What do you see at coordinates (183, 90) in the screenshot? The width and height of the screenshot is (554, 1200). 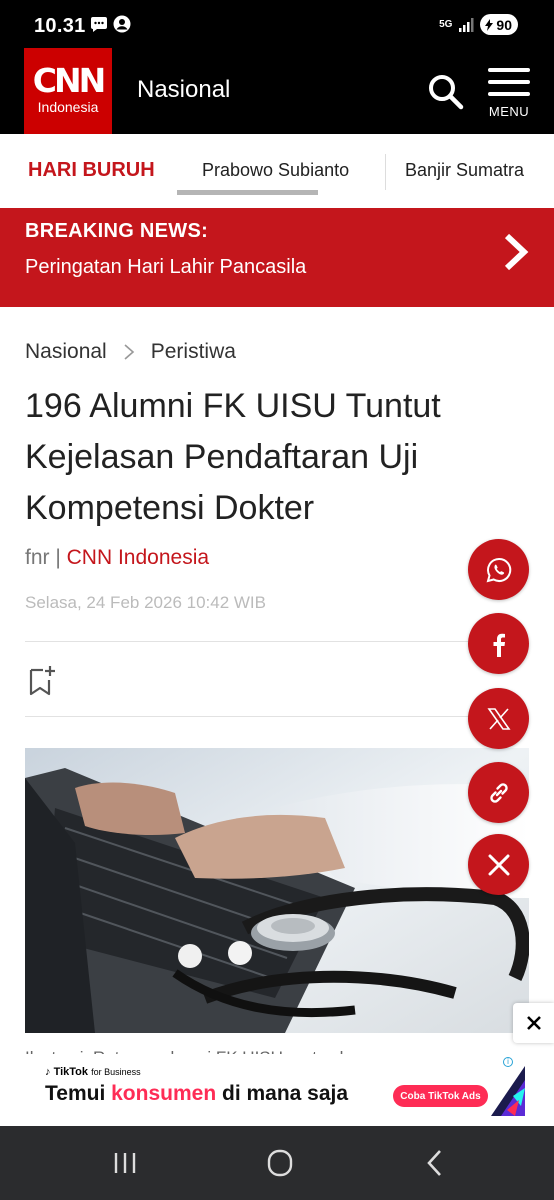 I see `section-title: Nasional` at bounding box center [183, 90].